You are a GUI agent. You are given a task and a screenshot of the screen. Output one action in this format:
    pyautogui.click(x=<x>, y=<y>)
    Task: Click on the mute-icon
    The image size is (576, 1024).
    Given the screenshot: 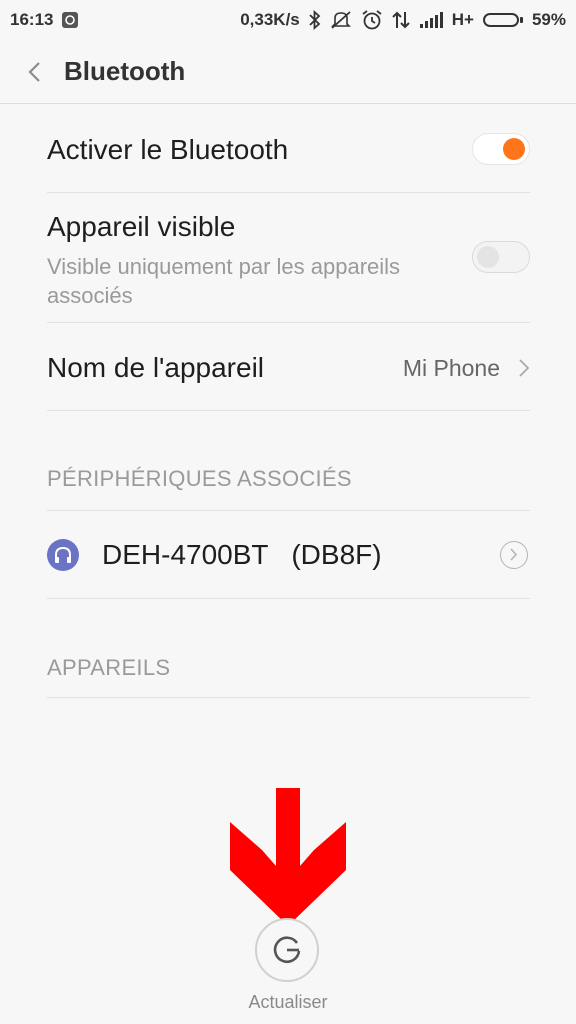 What is the action you would take?
    pyautogui.click(x=341, y=20)
    